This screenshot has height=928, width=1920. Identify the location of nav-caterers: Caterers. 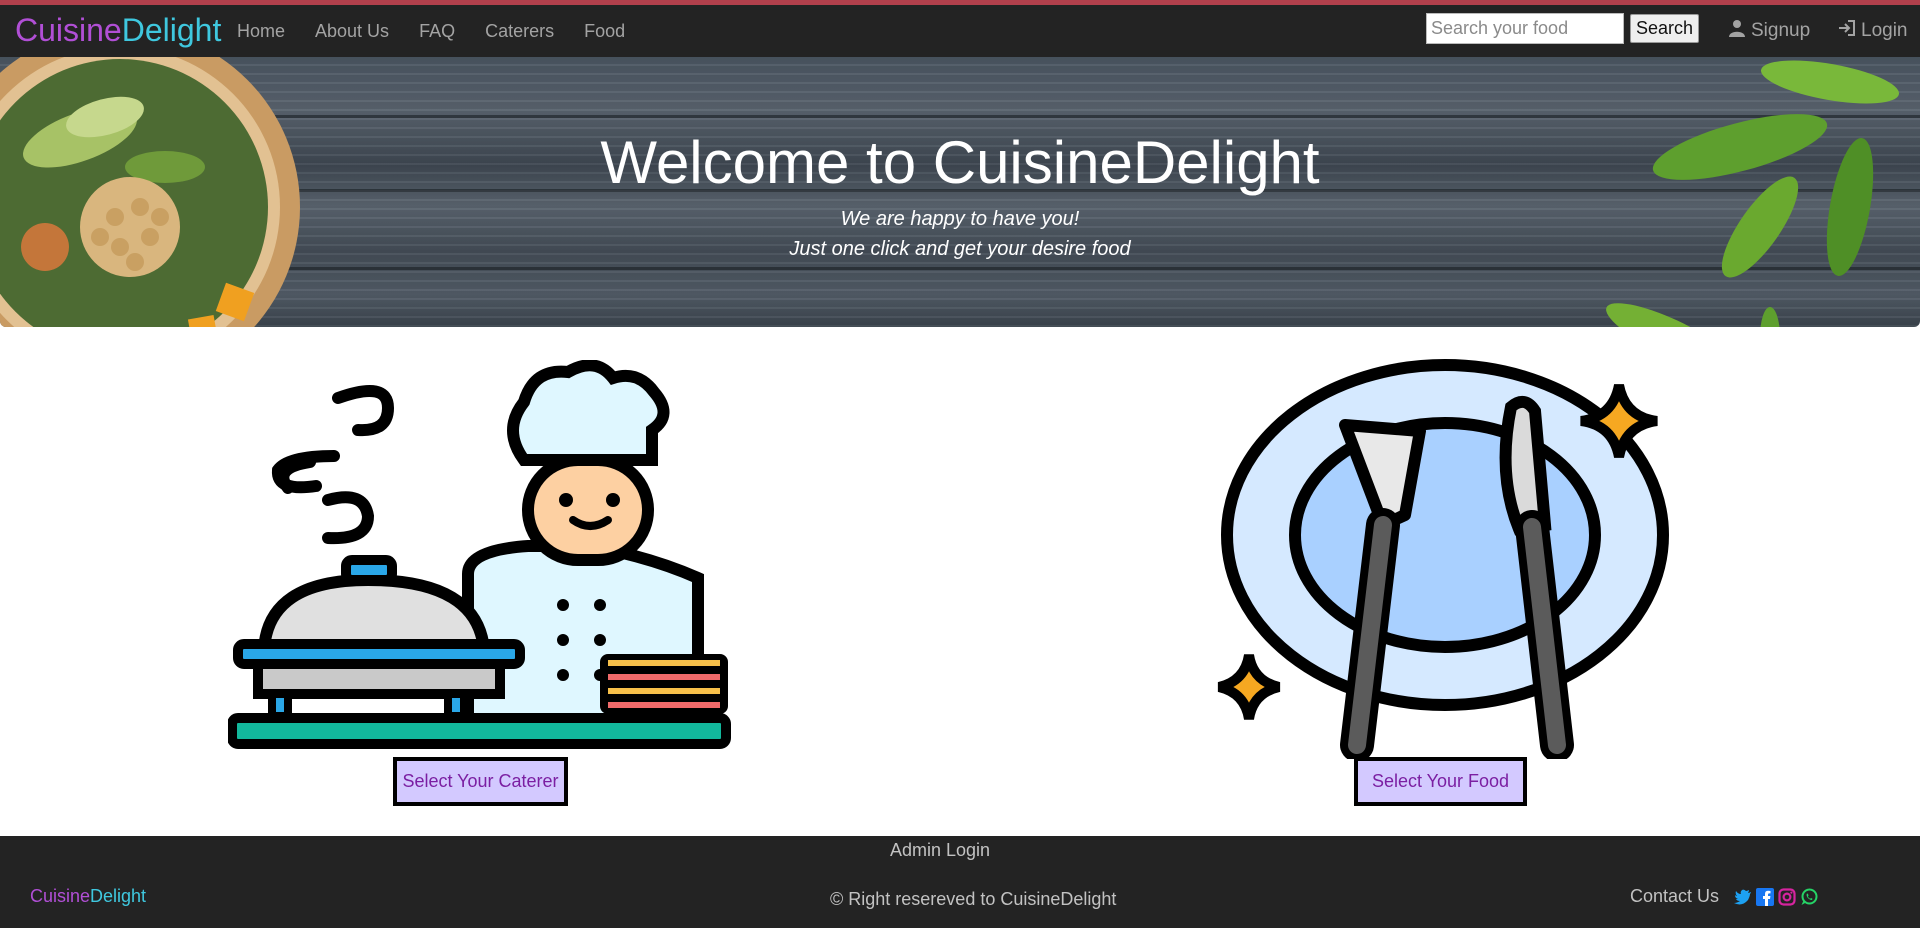
(519, 31).